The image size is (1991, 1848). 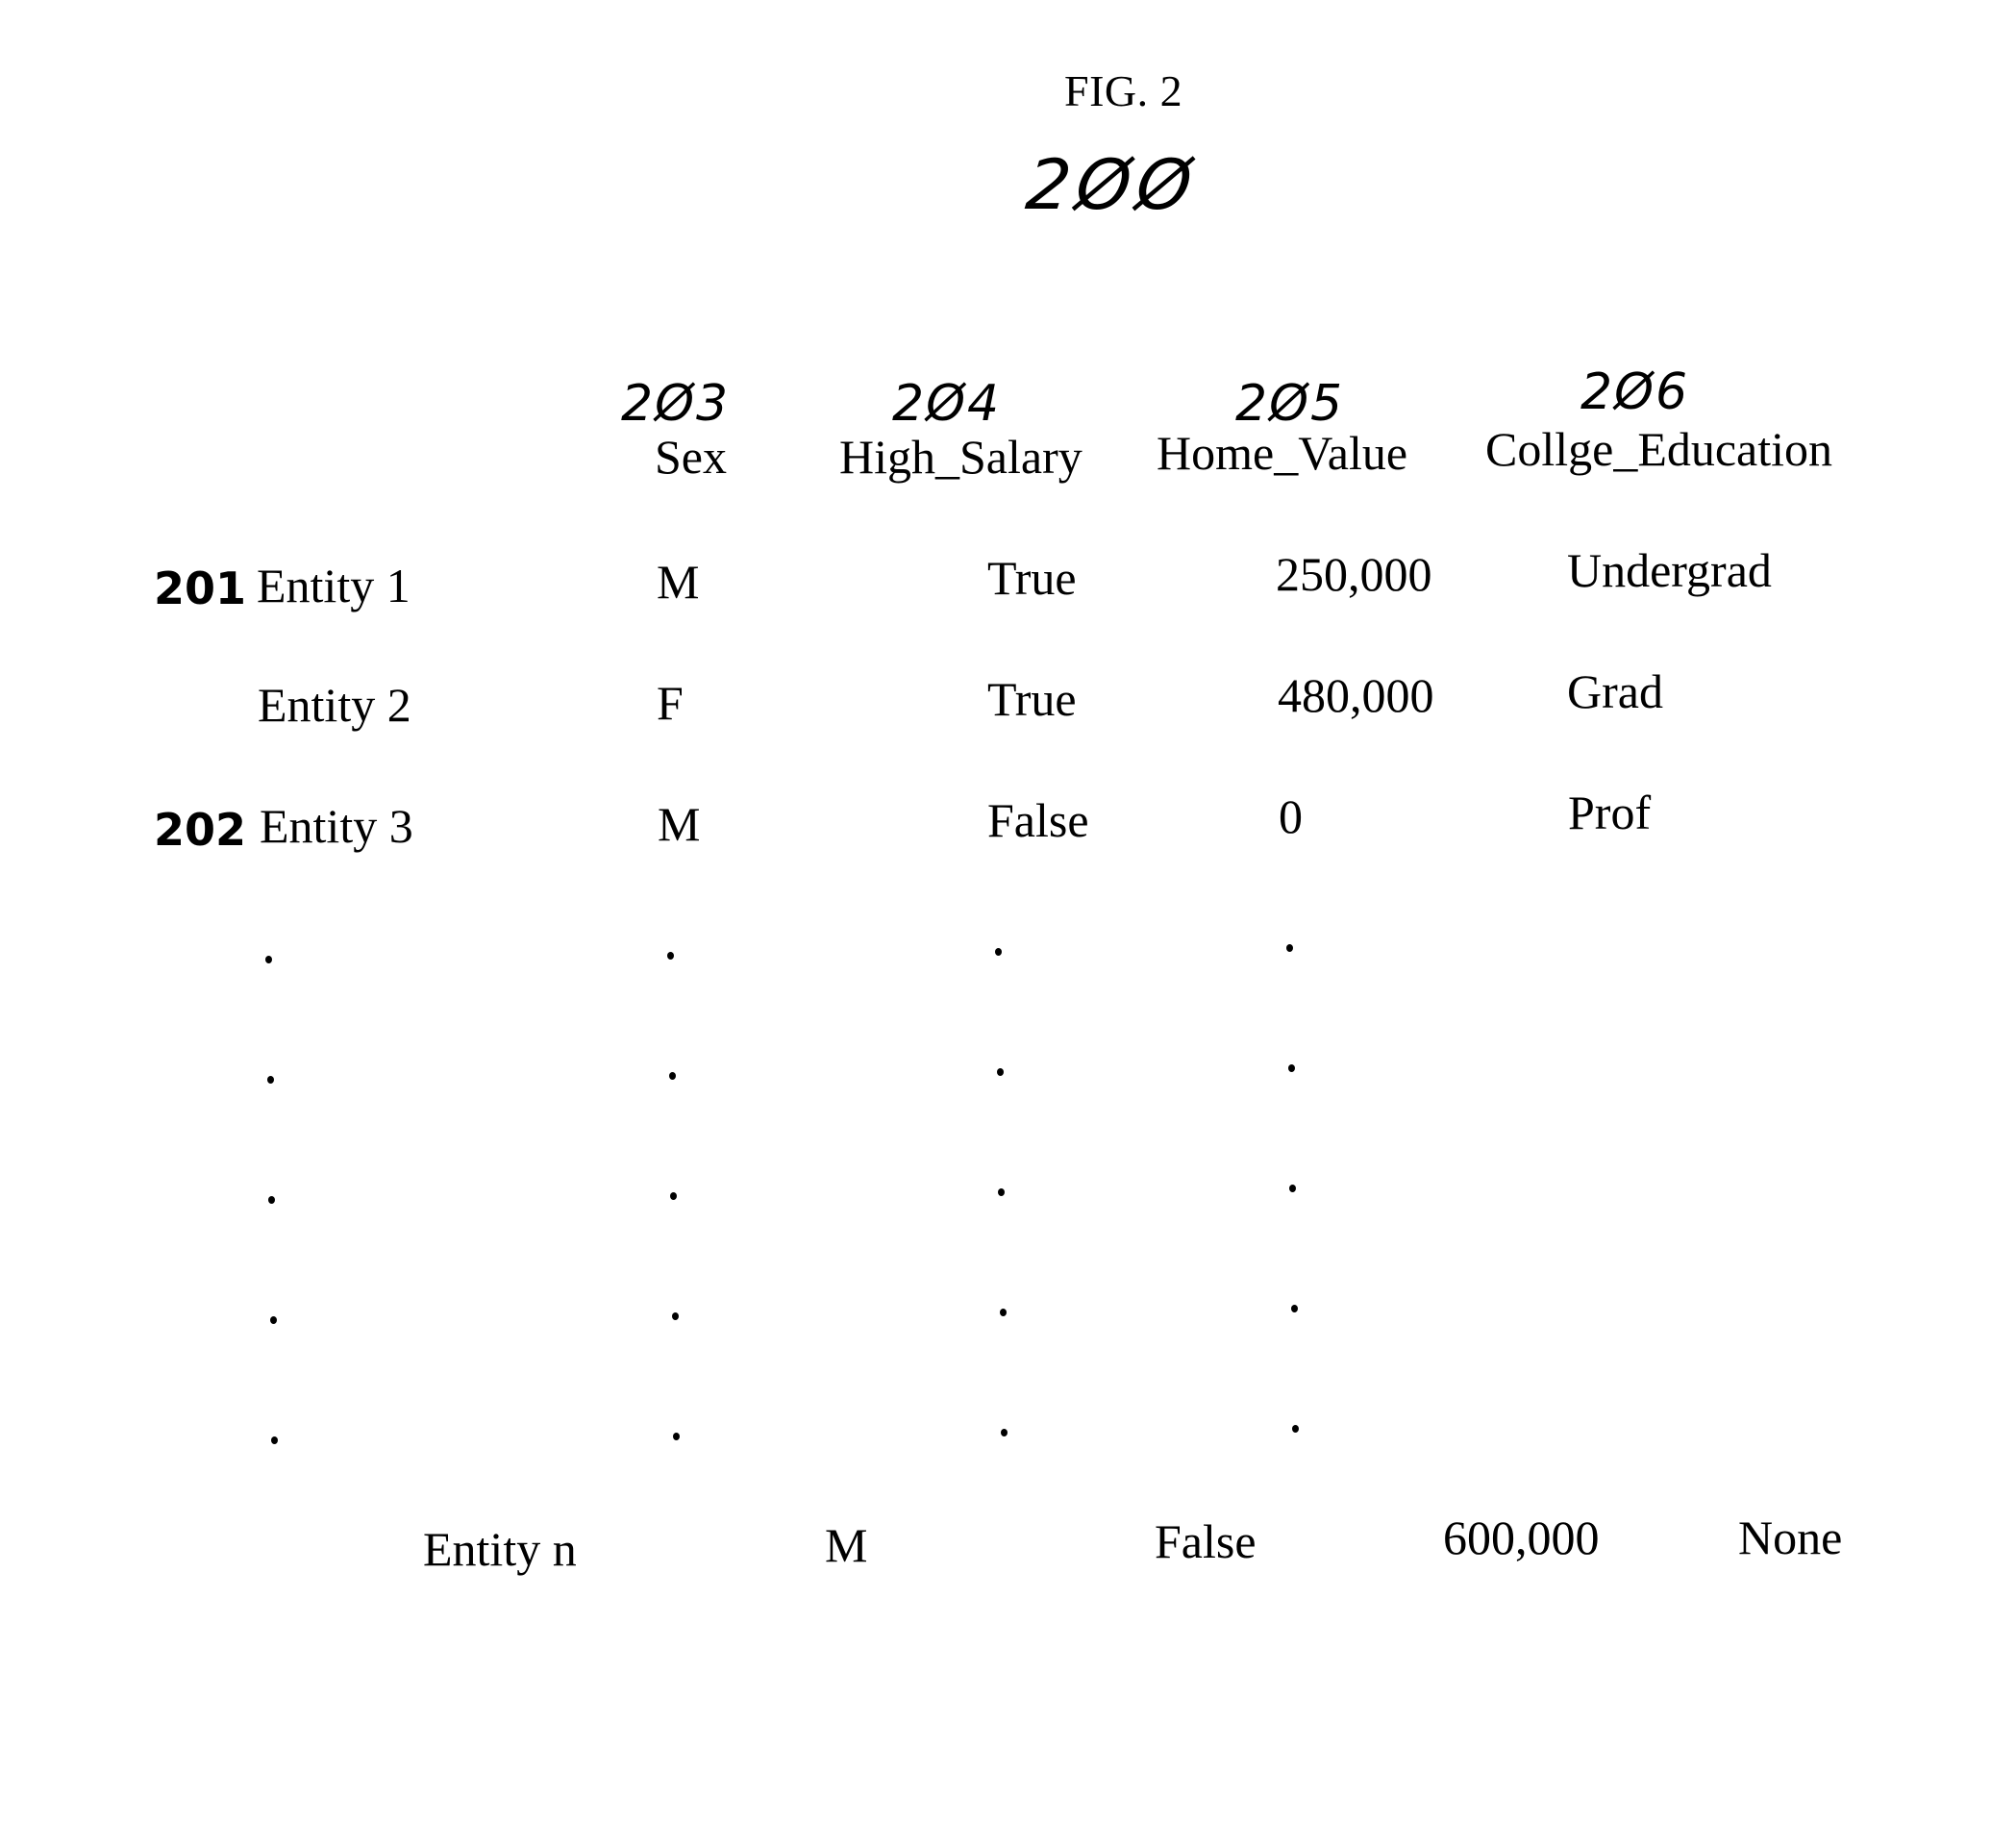 I want to click on table-row-entity-label: Entity n, so click(x=500, y=1549).